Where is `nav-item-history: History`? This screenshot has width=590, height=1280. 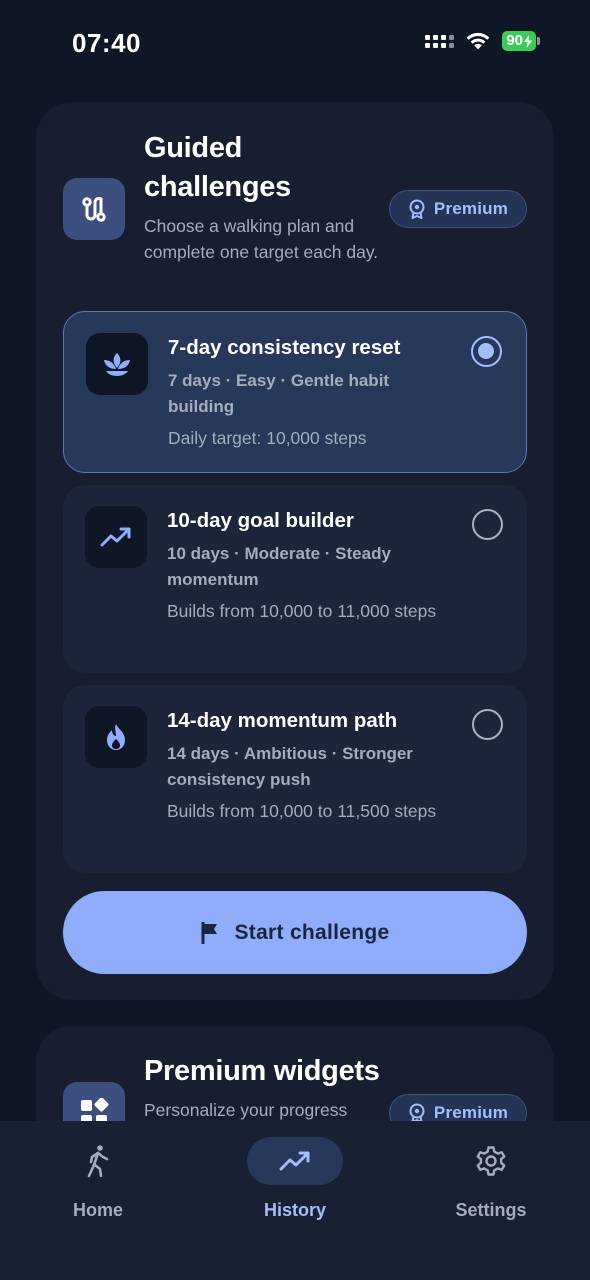
nav-item-history: History is located at coordinates (295, 1187).